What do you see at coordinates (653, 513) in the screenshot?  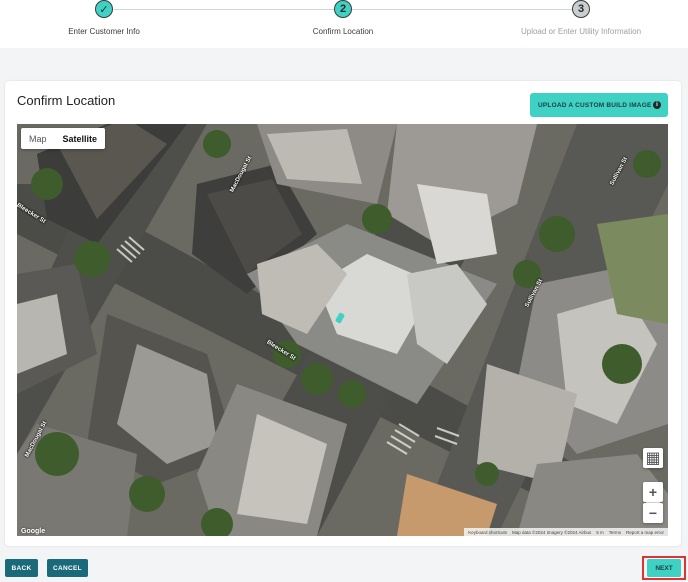 I see `zoom-out-button: −` at bounding box center [653, 513].